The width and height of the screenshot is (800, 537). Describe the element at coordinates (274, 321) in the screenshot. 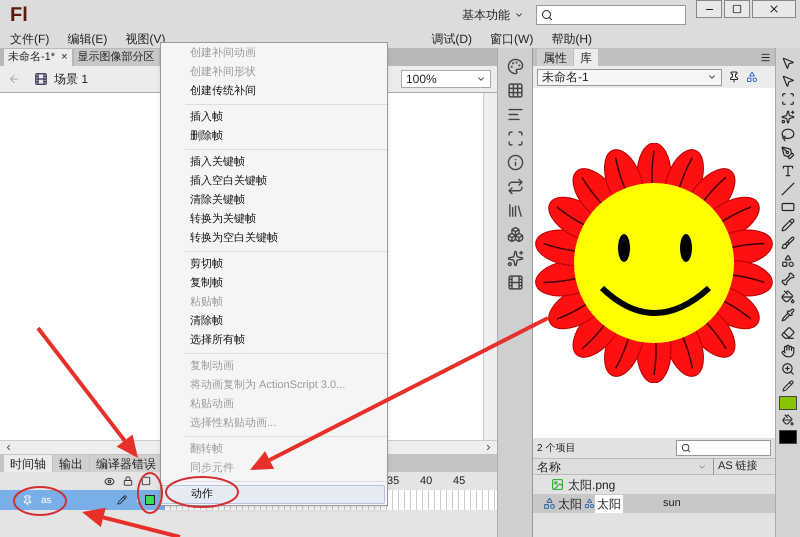

I see `context-menu-item: 清除帧` at that location.